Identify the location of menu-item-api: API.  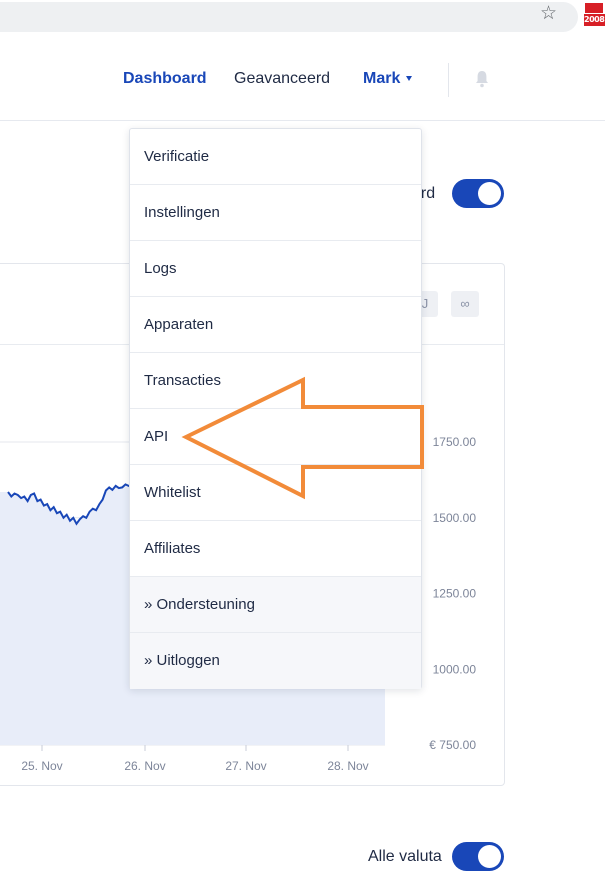
(275, 437).